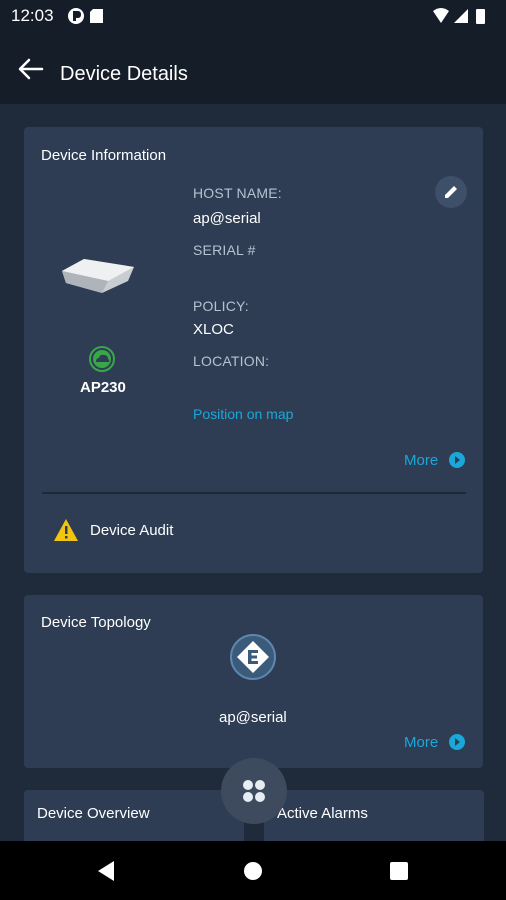  Describe the element at coordinates (32, 15) in the screenshot. I see `status-time: 12:03` at that location.